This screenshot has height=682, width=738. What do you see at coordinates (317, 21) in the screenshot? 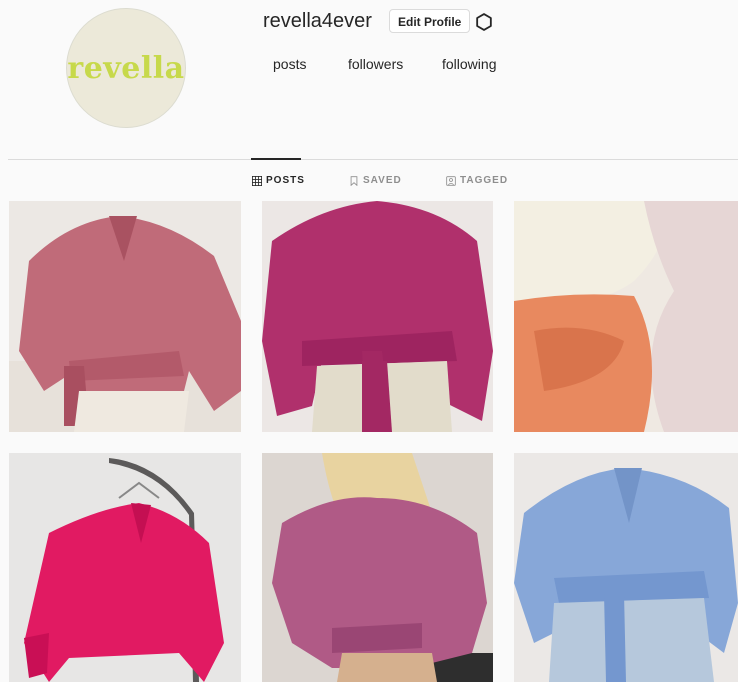
I see `username: revella4ever` at bounding box center [317, 21].